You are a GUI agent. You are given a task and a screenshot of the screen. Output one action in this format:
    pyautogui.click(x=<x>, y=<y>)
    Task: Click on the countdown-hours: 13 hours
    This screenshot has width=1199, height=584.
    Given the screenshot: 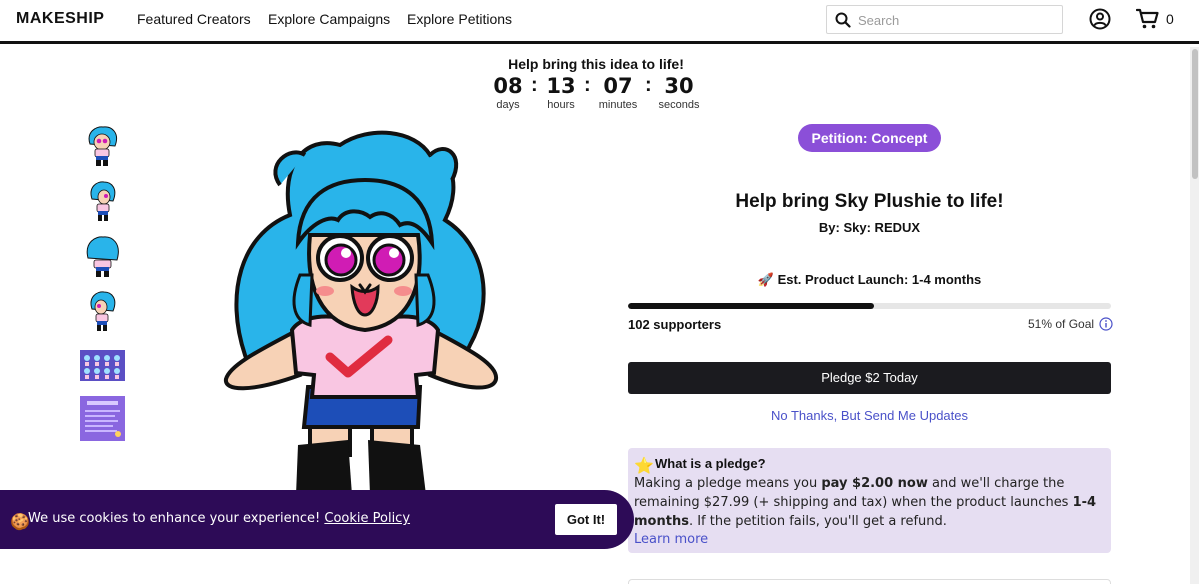 What is the action you would take?
    pyautogui.click(x=561, y=93)
    